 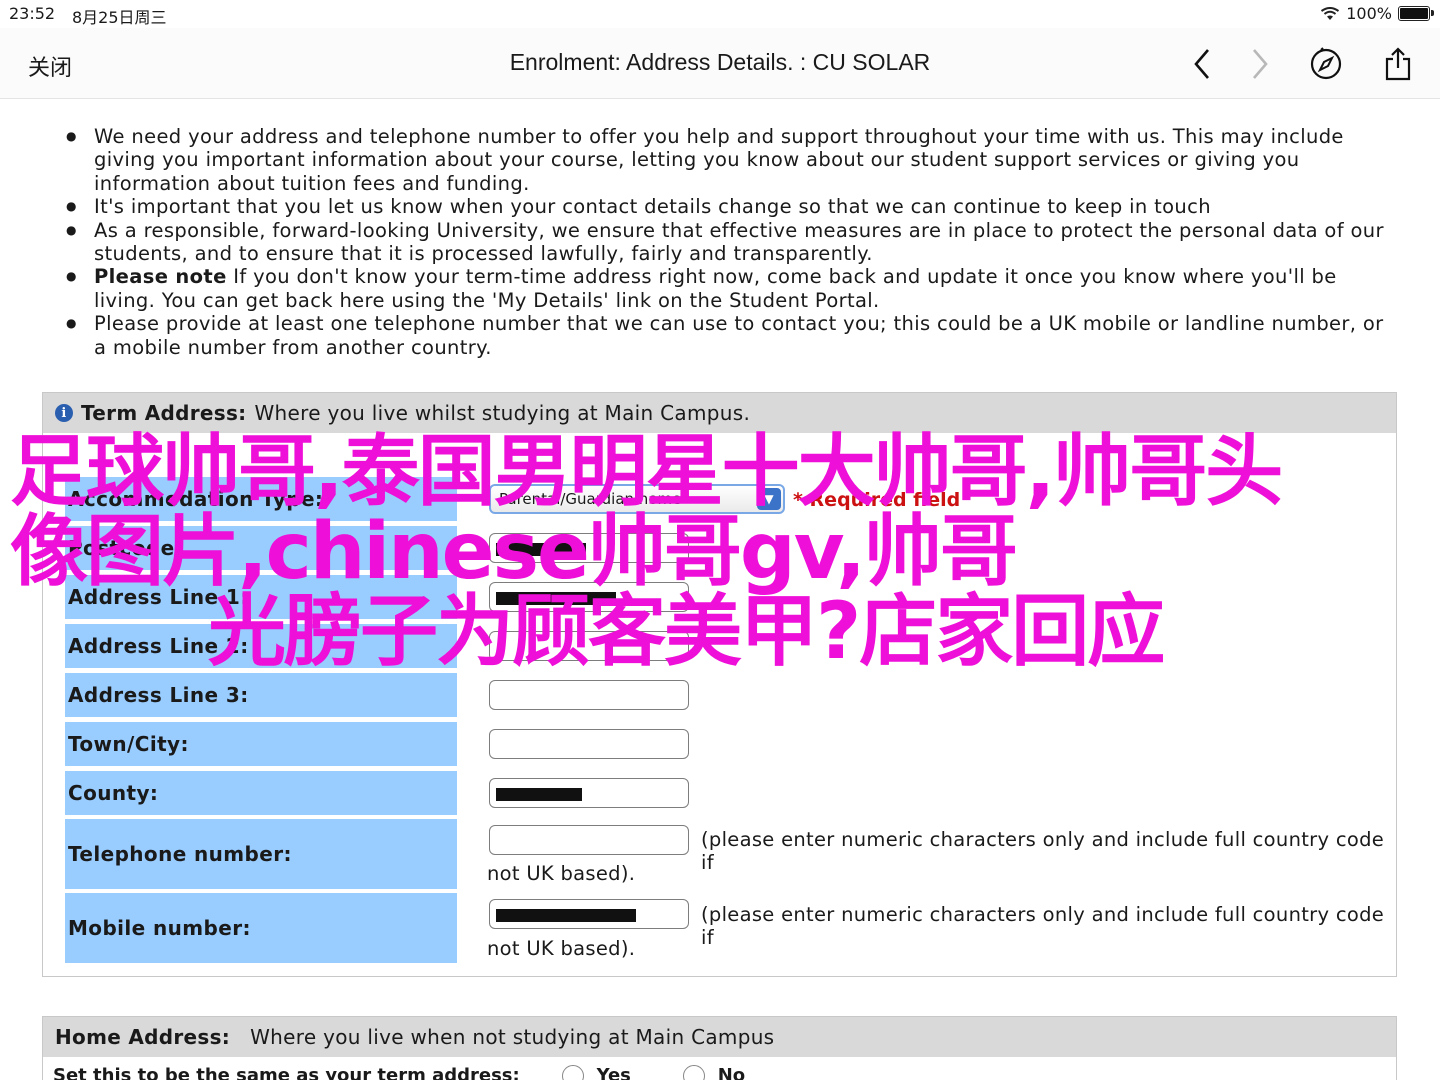 I want to click on forward-icon, so click(x=1260, y=64).